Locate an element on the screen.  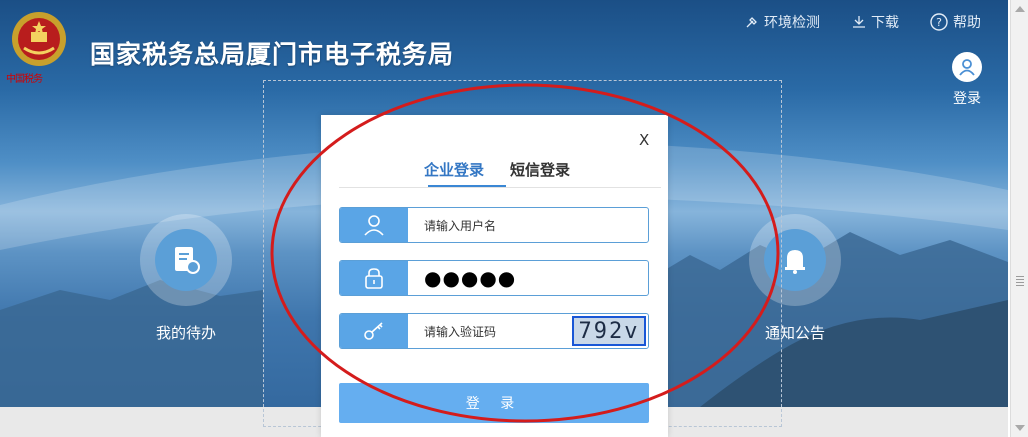
env-check-label: 环境检测 is located at coordinates (792, 23).